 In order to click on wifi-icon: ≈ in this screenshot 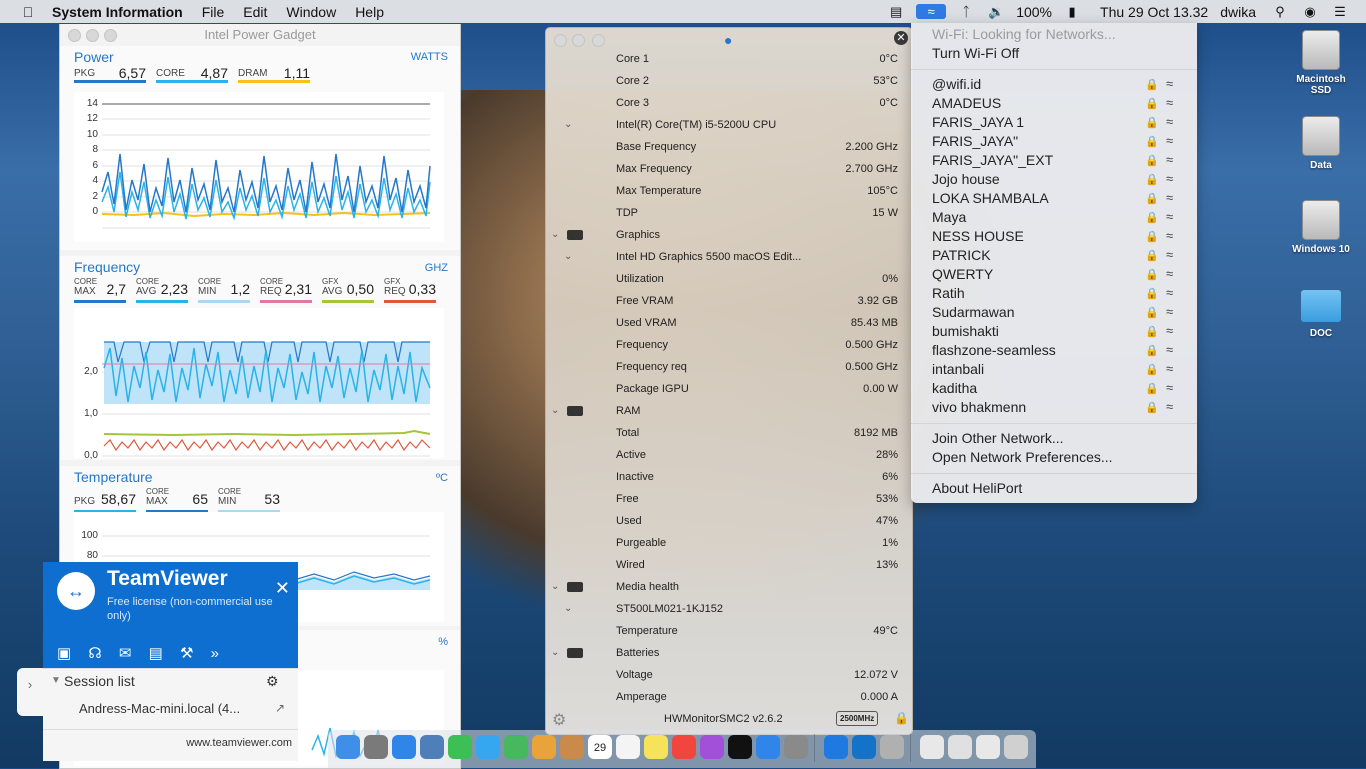, I will do `click(931, 11)`.